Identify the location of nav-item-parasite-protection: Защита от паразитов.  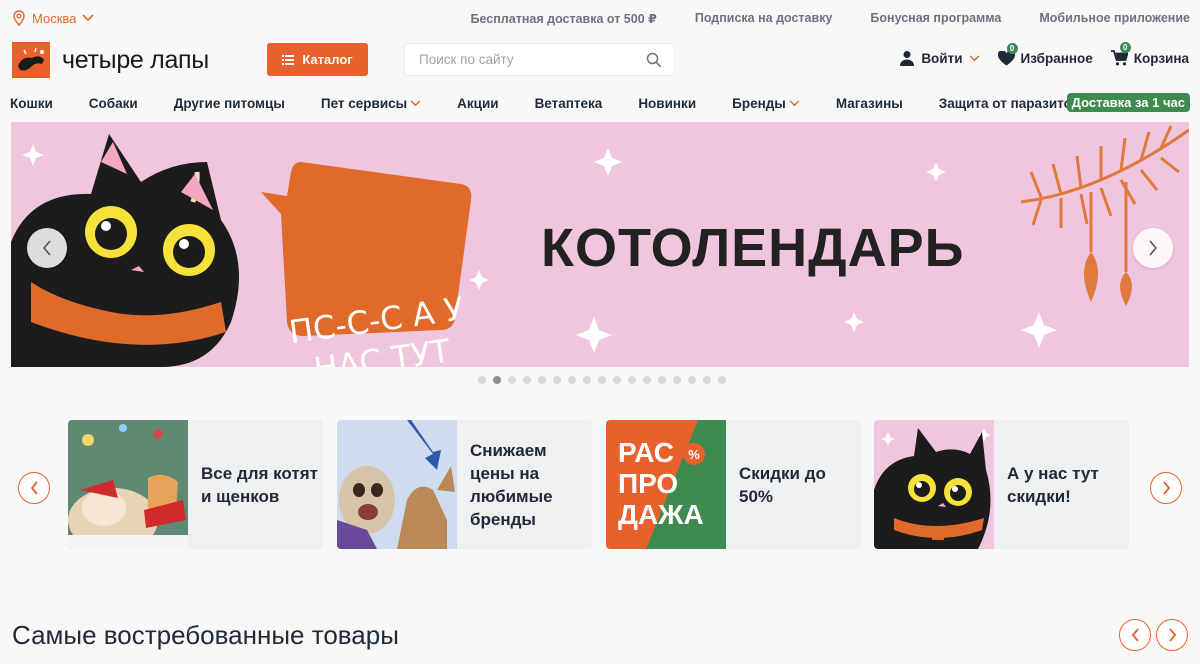
(1009, 103).